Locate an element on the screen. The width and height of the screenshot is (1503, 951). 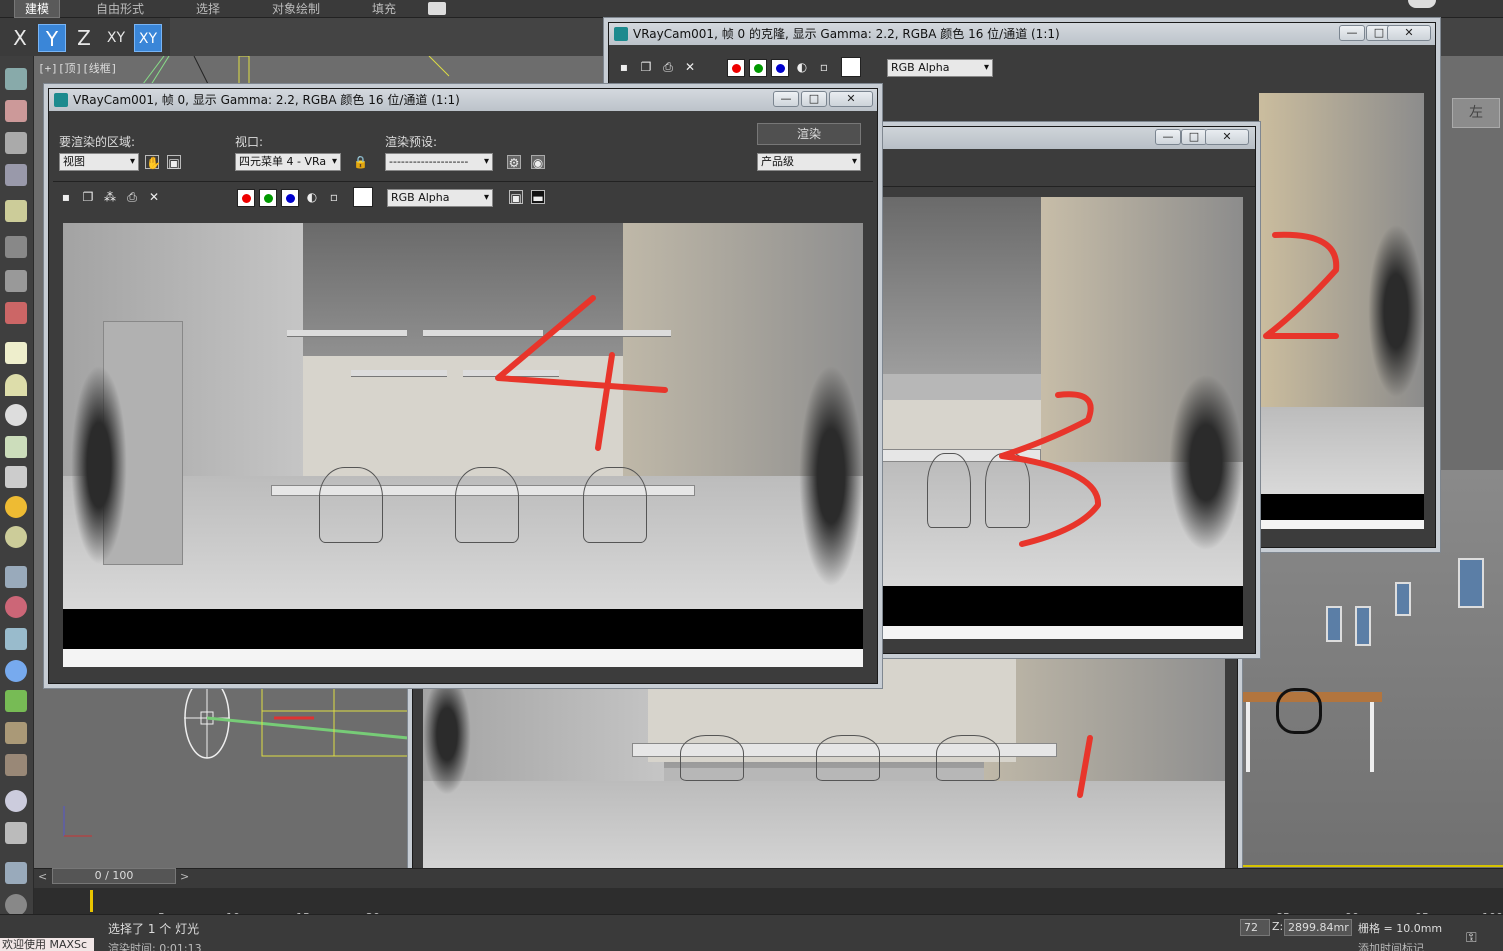
frame-icon is located at coordinates (16, 639).